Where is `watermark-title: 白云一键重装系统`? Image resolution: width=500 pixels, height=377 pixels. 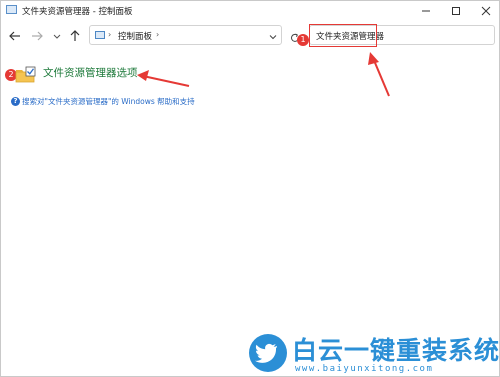 watermark-title: 白云一键重装系统 is located at coordinates (396, 350).